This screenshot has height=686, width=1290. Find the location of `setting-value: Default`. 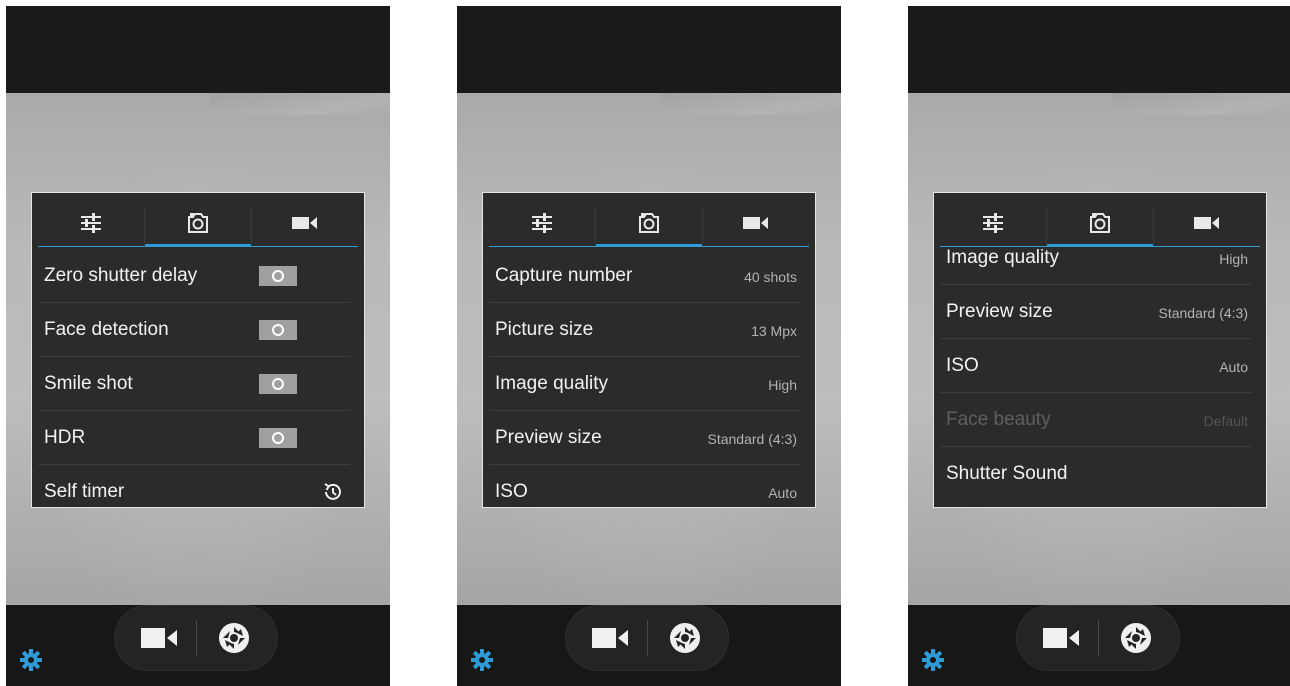

setting-value: Default is located at coordinates (1225, 421).